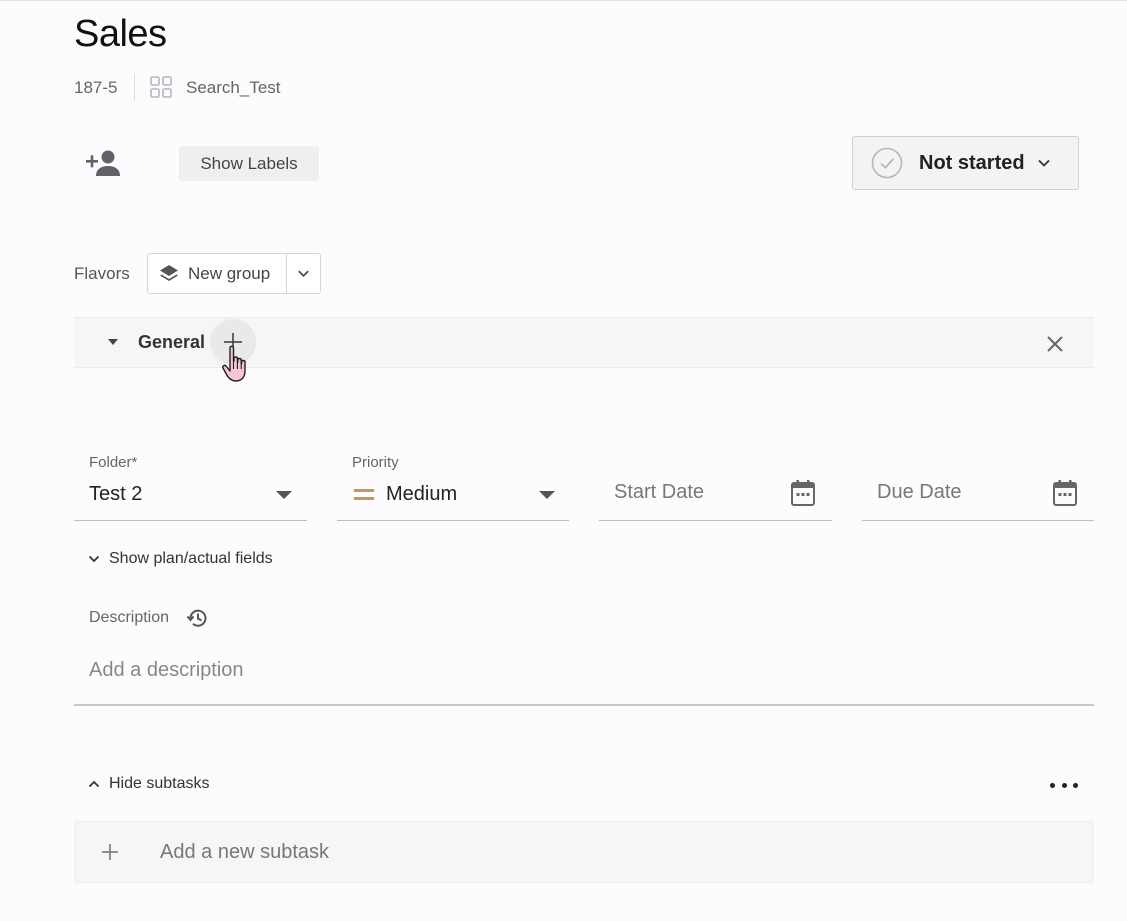 Image resolution: width=1127 pixels, height=921 pixels. Describe the element at coordinates (159, 783) in the screenshot. I see `subtasks-toggle-label: Hide subtasks` at that location.